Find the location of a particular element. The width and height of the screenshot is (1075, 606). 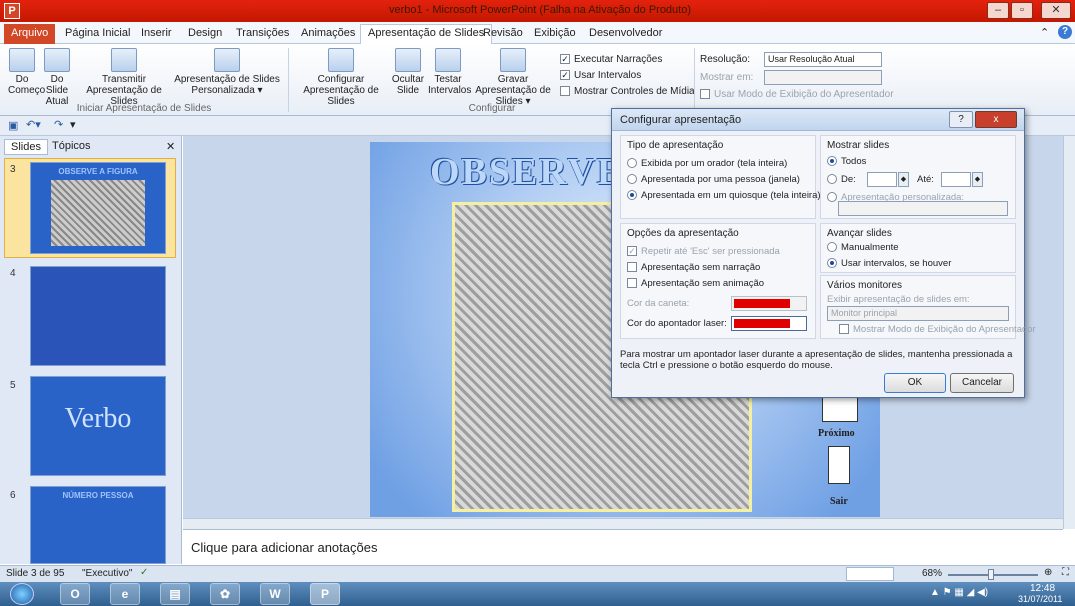

slide-thumbnail-6: NÚMERO PESSOA is located at coordinates (98, 525).